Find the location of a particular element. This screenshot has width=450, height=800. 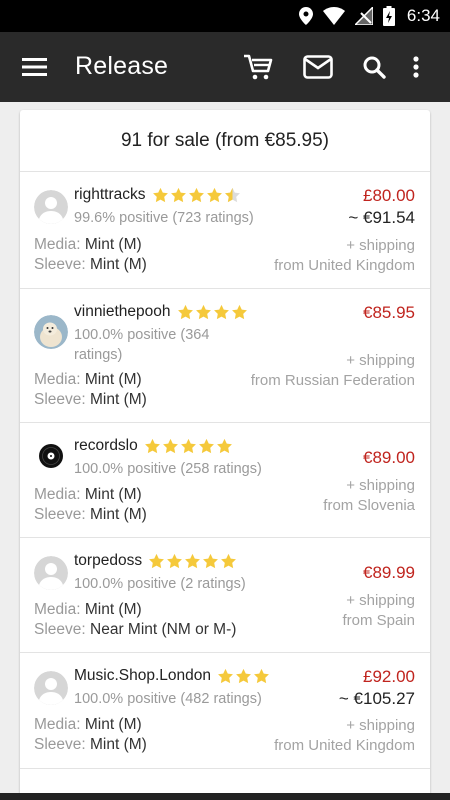

dog-photo-avatar-icon is located at coordinates (51, 332).